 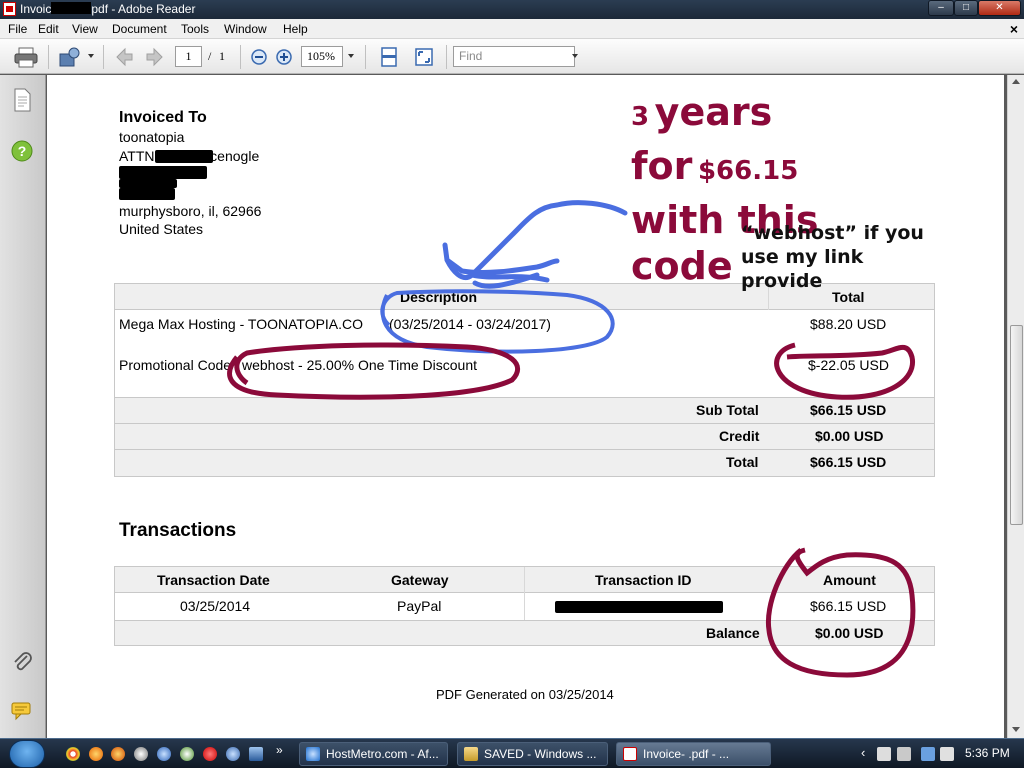 I want to click on fit-page-icon, so click(x=389, y=57).